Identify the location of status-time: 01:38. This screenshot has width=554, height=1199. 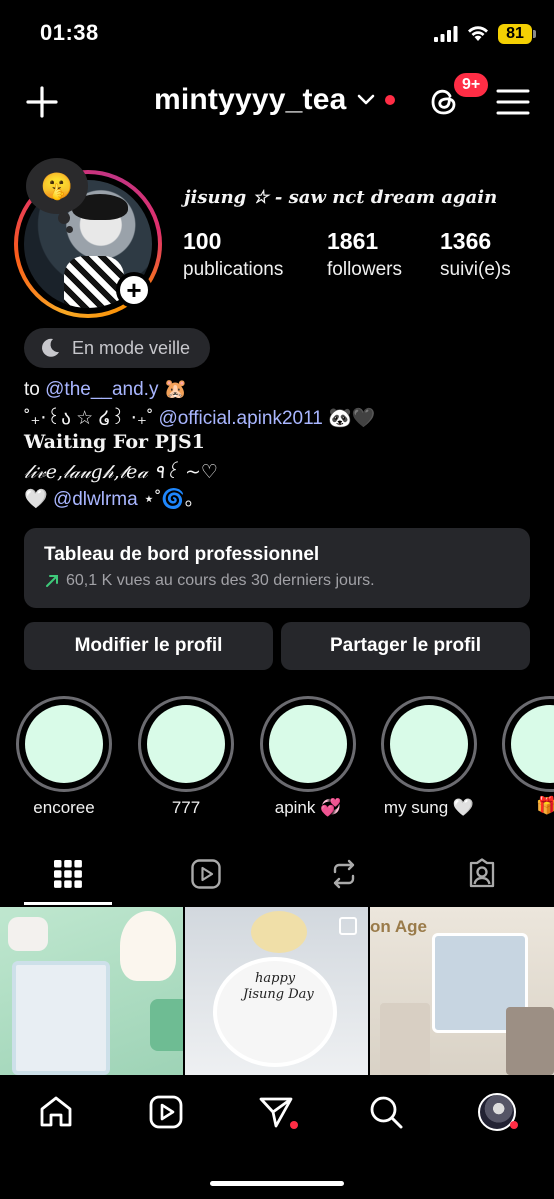
(69, 32).